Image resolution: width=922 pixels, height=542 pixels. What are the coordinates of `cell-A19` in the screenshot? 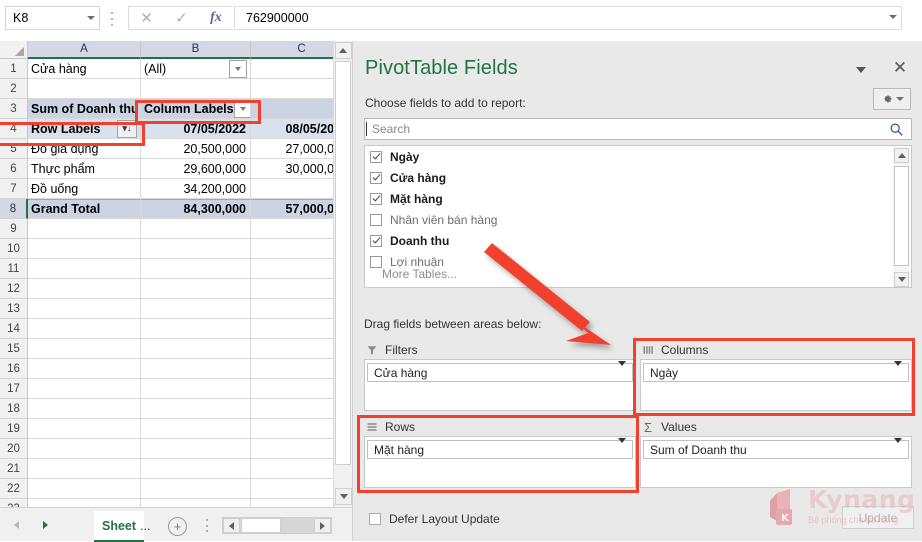 It's located at (84, 429).